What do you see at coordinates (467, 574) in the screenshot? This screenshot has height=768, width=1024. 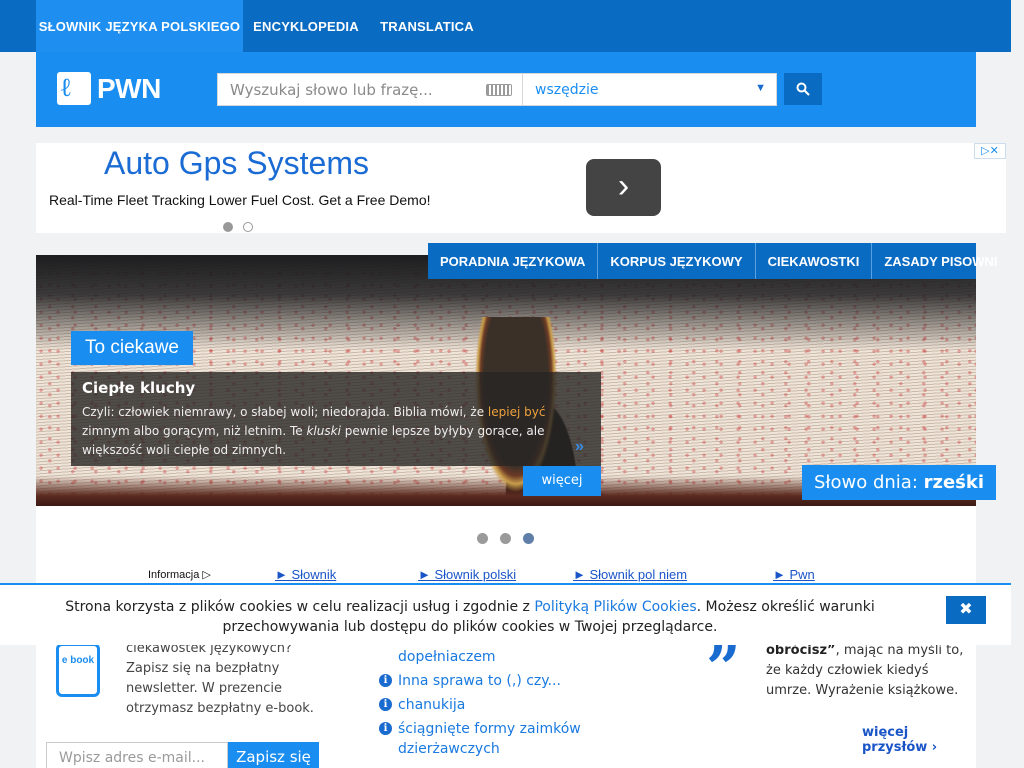 I see `ad-link-slownik-polski: ► Słownik polski` at bounding box center [467, 574].